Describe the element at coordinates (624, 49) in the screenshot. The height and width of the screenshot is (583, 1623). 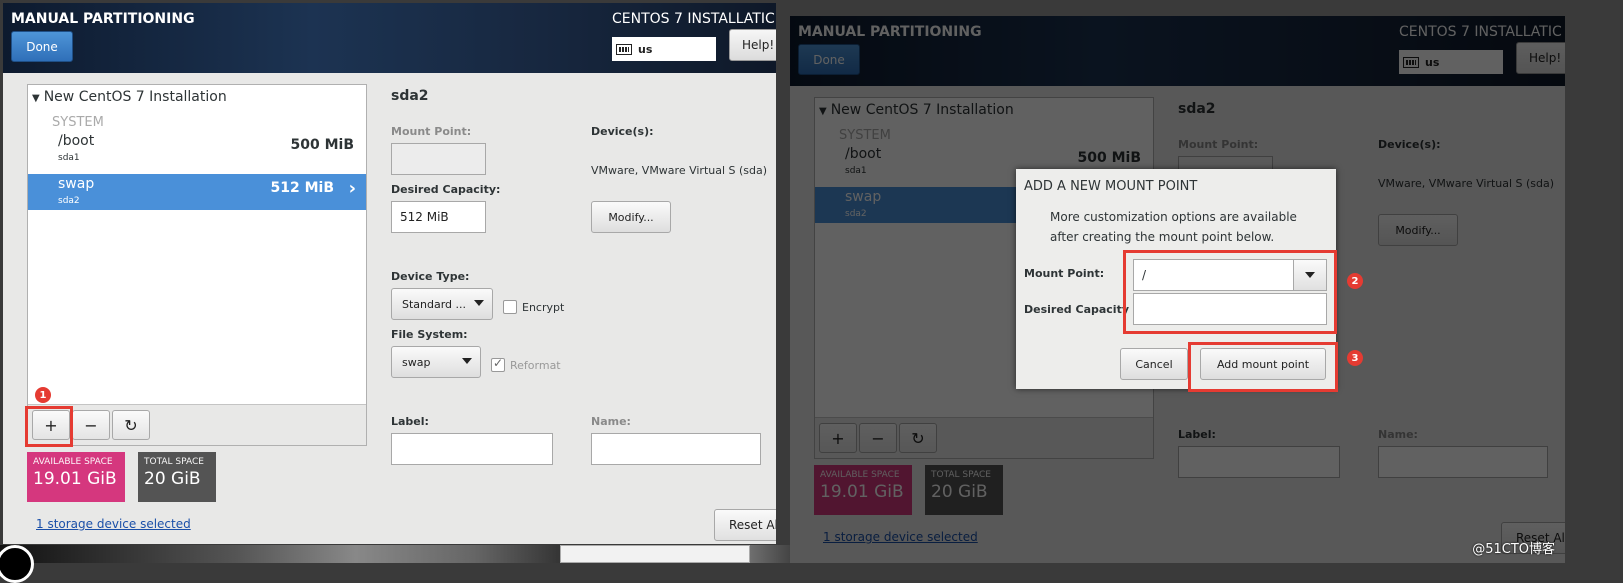
I see `keyboard-icon` at that location.